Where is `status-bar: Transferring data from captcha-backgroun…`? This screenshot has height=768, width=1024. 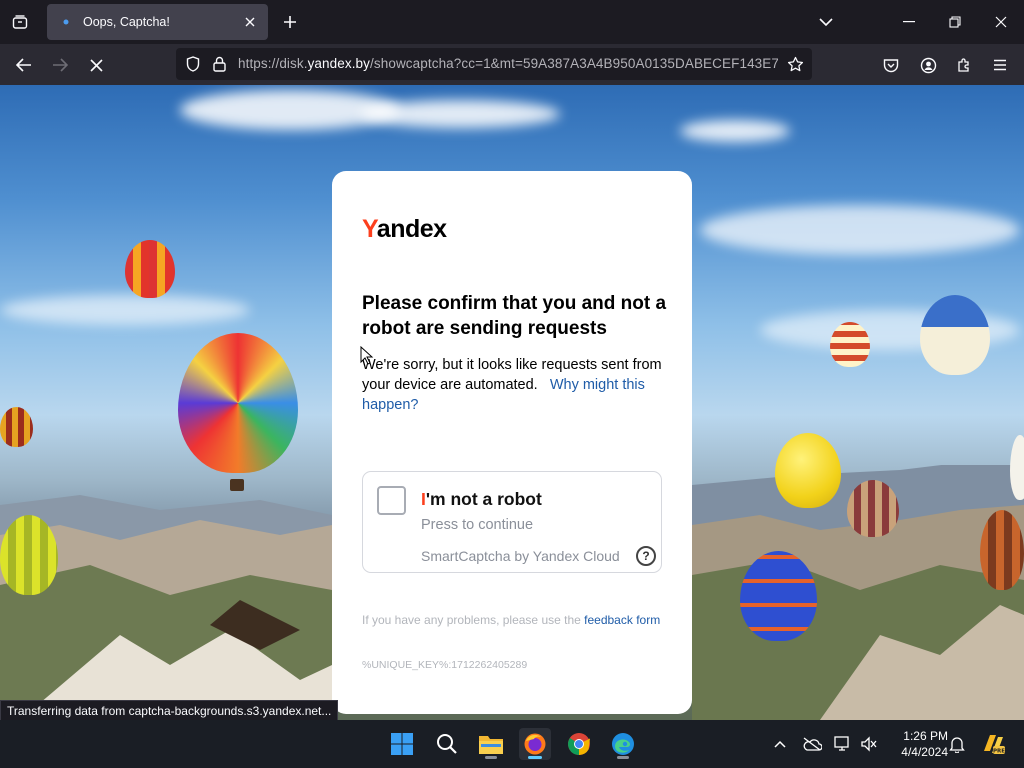 status-bar: Transferring data from captcha-backgroun… is located at coordinates (169, 711).